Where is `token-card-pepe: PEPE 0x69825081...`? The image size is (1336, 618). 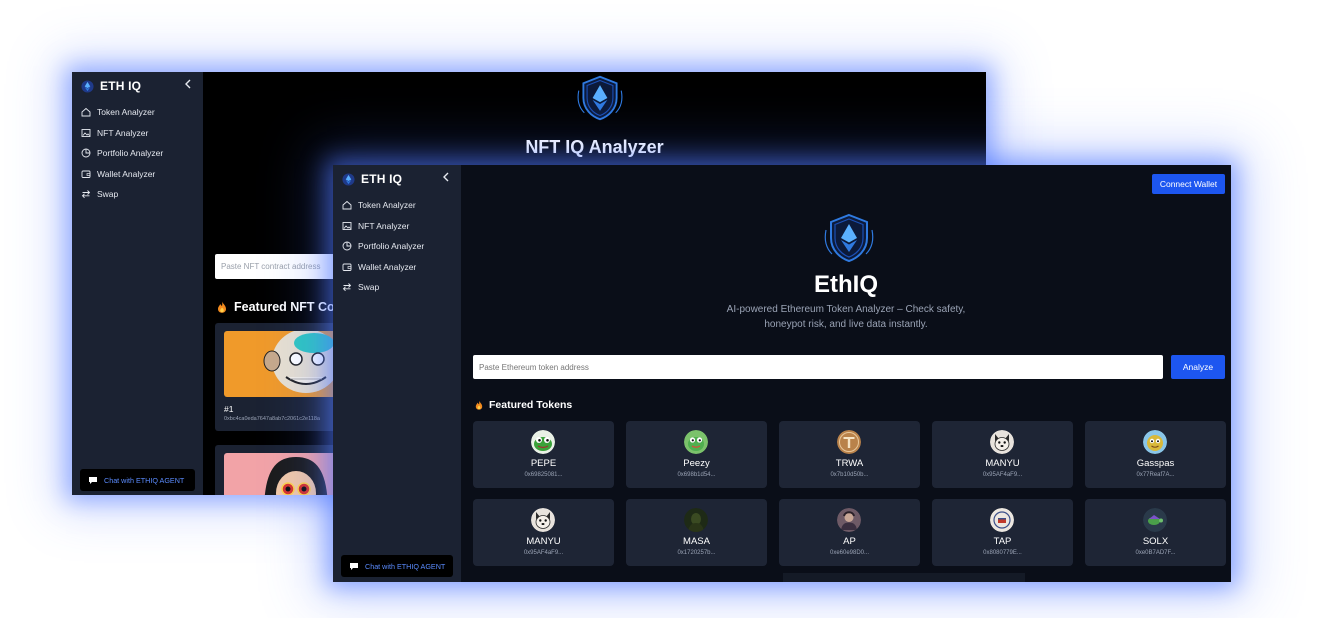 token-card-pepe: PEPE 0x69825081... is located at coordinates (543, 454).